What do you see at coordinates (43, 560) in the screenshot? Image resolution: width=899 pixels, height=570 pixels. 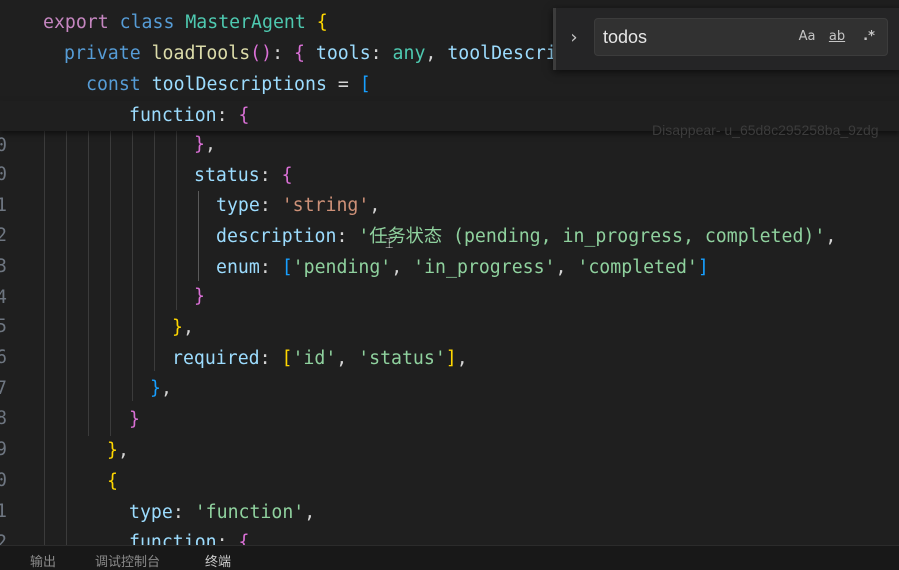 I see `tab-output: 输出` at bounding box center [43, 560].